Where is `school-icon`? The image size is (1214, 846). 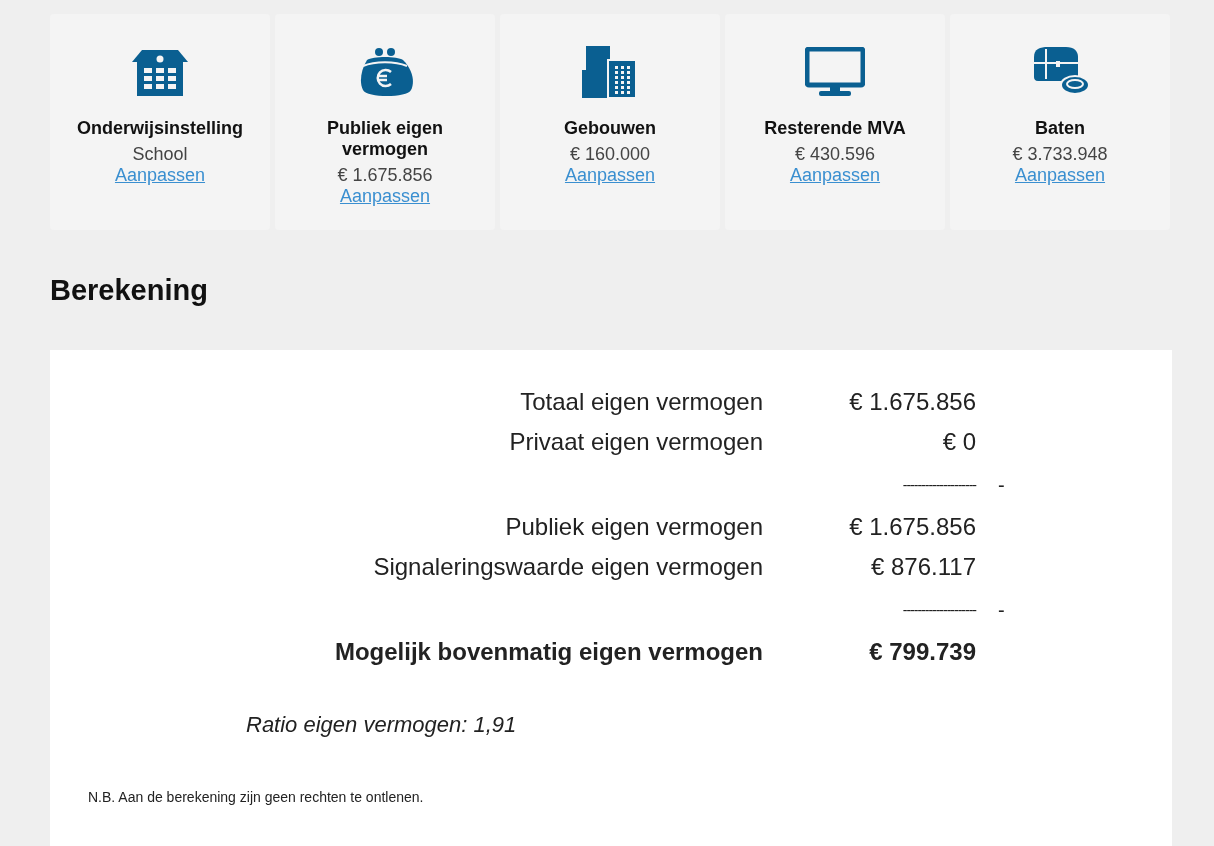
school-icon is located at coordinates (160, 72).